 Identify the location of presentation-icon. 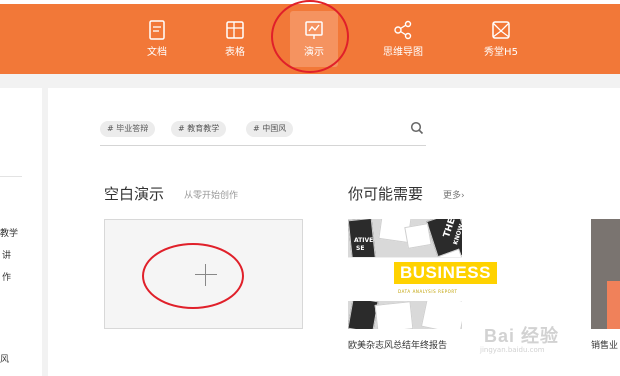
(314, 30).